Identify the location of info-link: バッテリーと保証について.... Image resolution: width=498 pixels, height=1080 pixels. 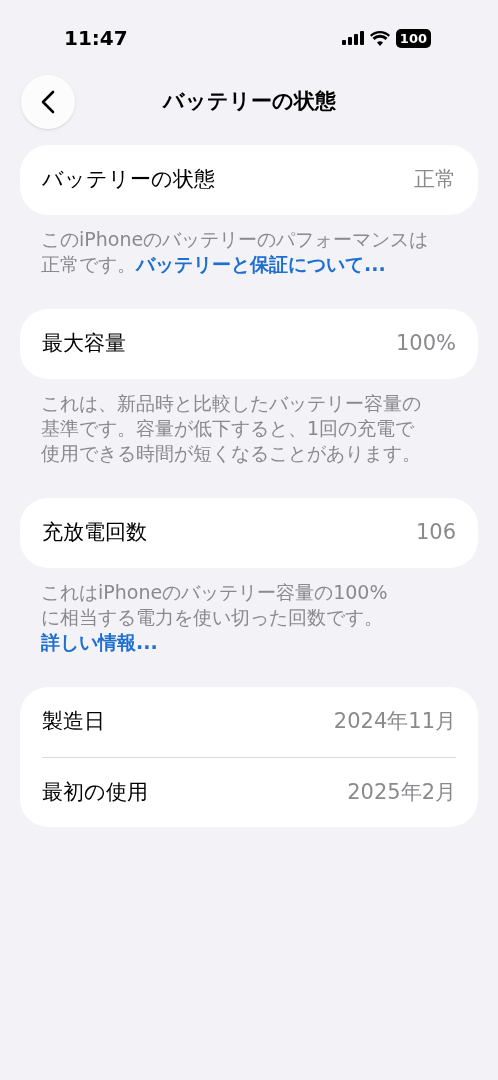
(261, 264).